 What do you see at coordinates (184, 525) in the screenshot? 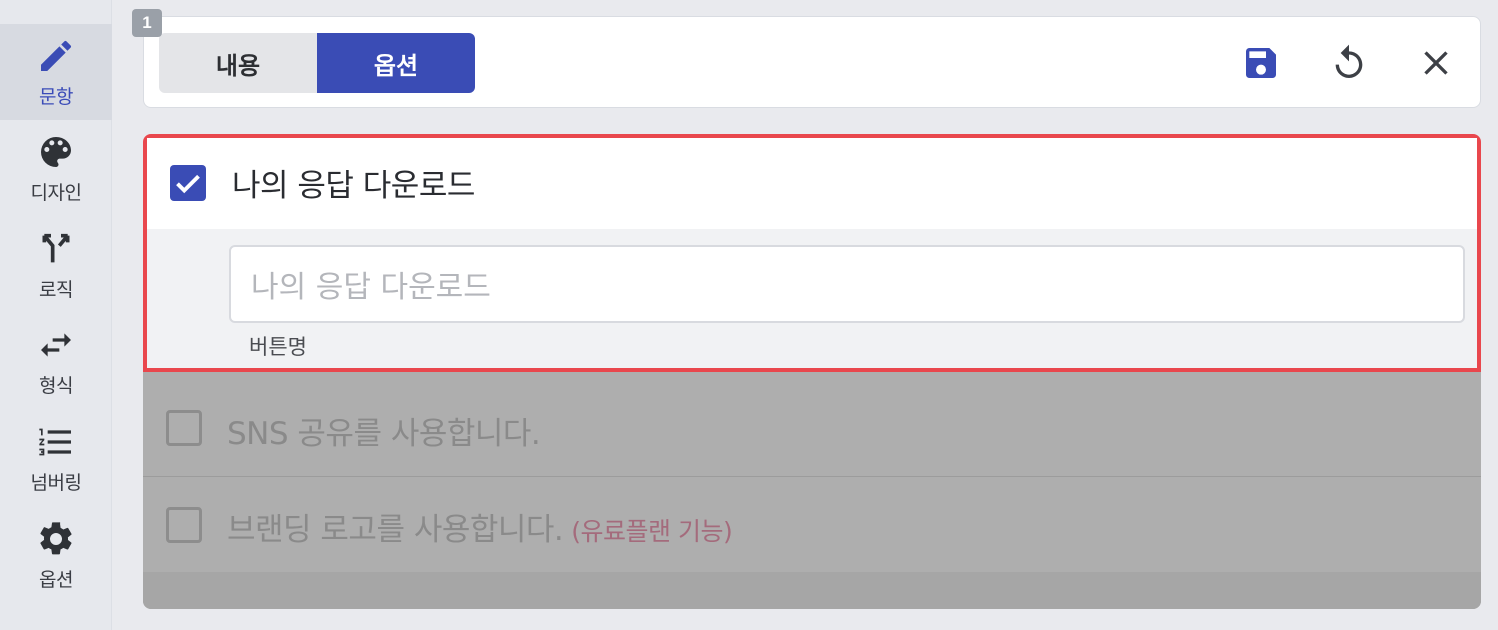
I see `branding-checkbox` at bounding box center [184, 525].